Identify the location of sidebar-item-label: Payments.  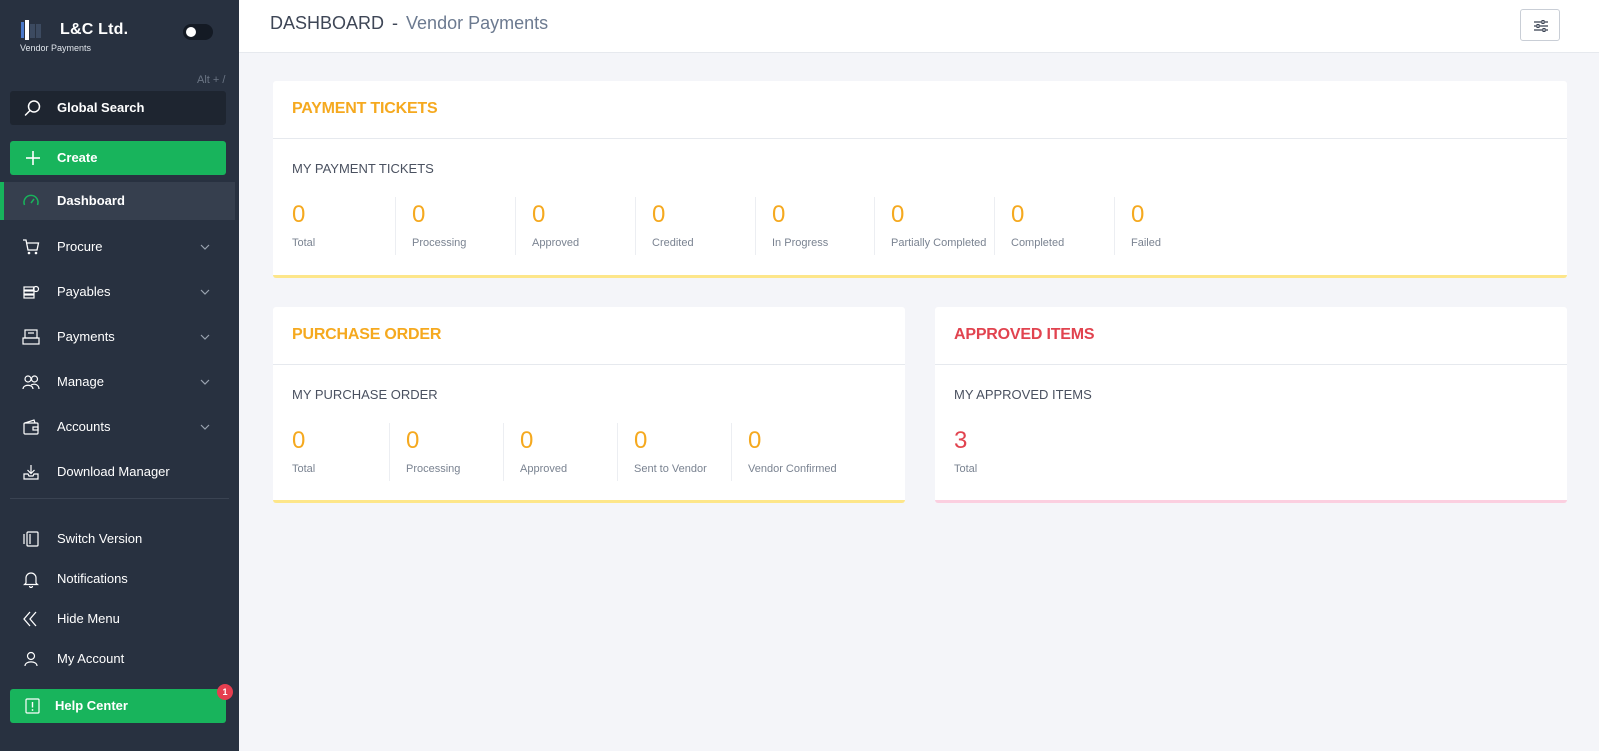
(86, 336).